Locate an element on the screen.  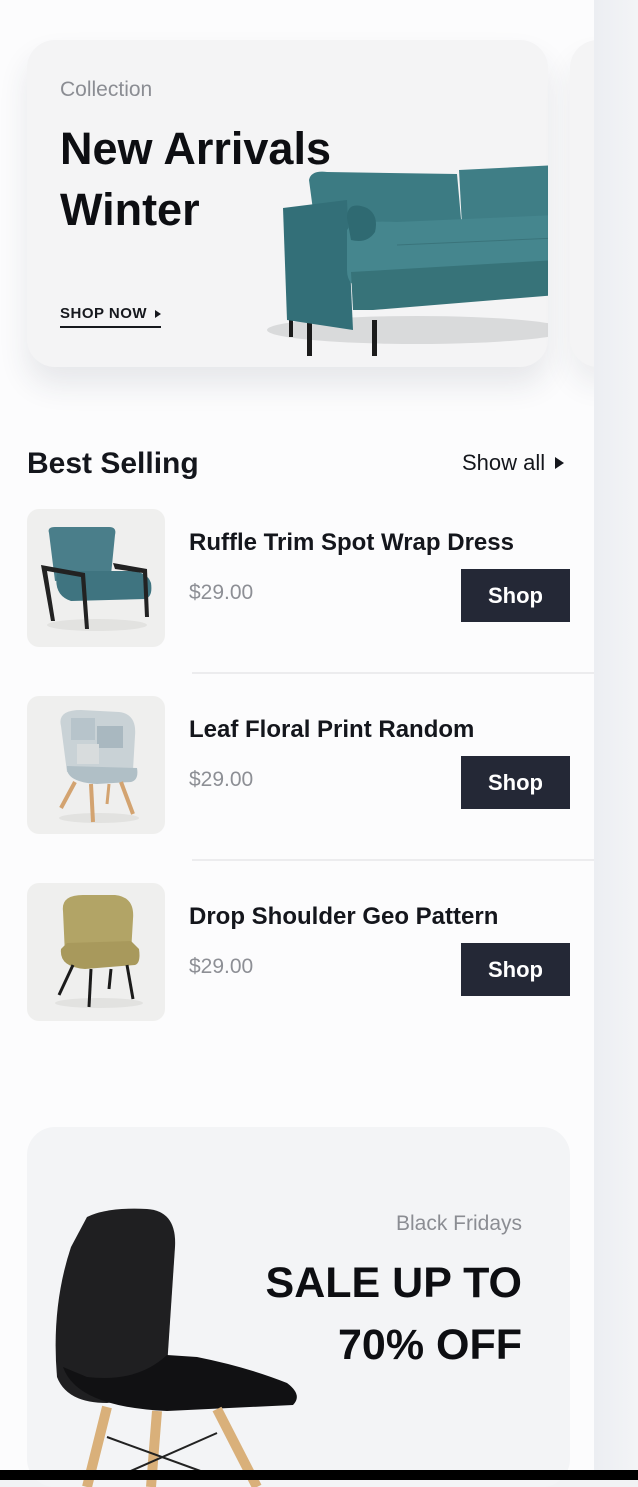
teal-armchair-image is located at coordinates (96, 579).